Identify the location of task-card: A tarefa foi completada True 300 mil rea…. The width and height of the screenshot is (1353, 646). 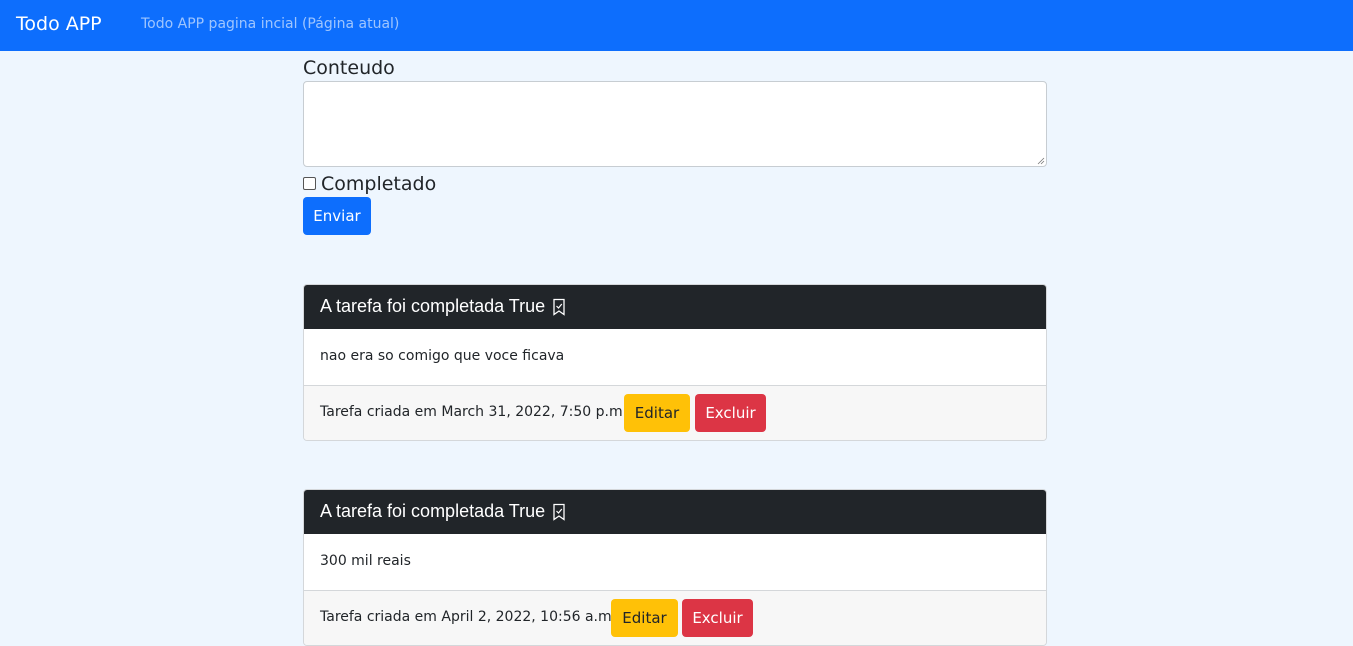
(675, 567).